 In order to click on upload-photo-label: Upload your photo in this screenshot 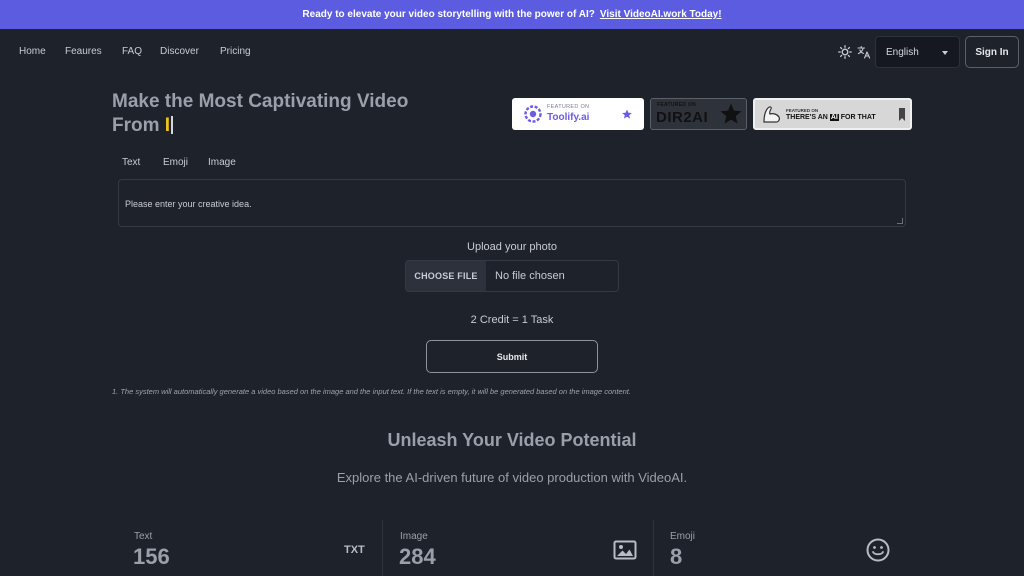, I will do `click(512, 247)`.